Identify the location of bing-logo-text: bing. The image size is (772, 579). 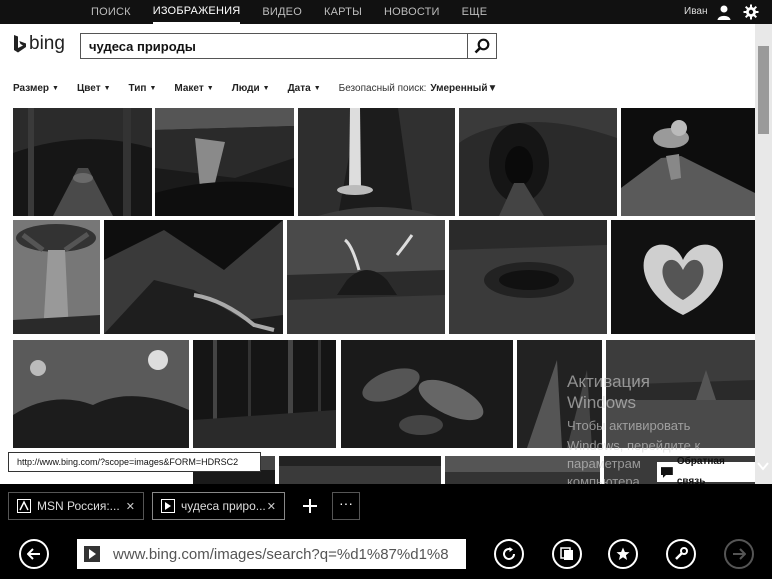
(47, 43).